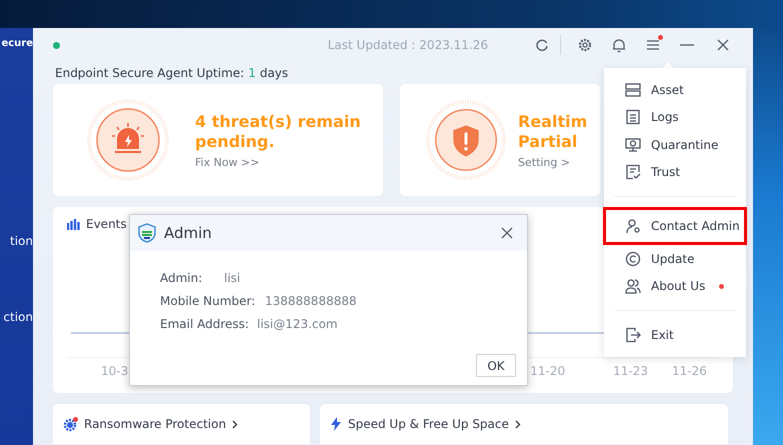 The image size is (783, 445). What do you see at coordinates (496, 365) in the screenshot?
I see `ok-button: OK` at bounding box center [496, 365].